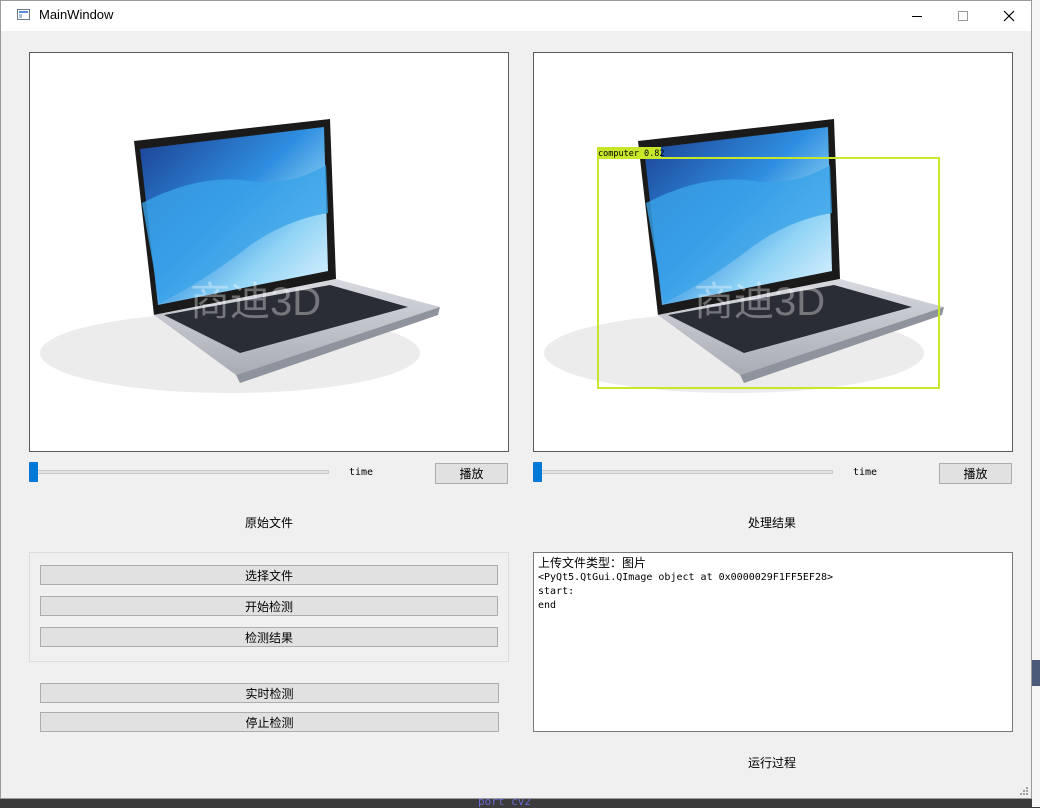 Image resolution: width=1040 pixels, height=808 pixels. What do you see at coordinates (361, 472) in the screenshot?
I see `original-time-label: time` at bounding box center [361, 472].